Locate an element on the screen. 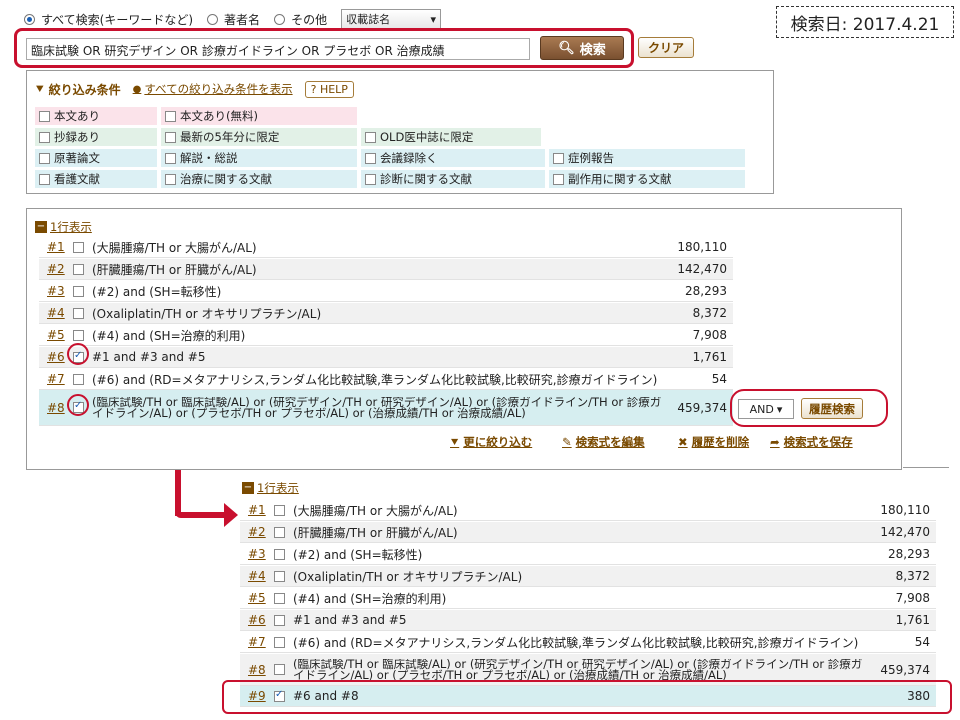 The height and width of the screenshot is (720, 960). filter-treatment: 治療に関する文献 is located at coordinates (259, 179).